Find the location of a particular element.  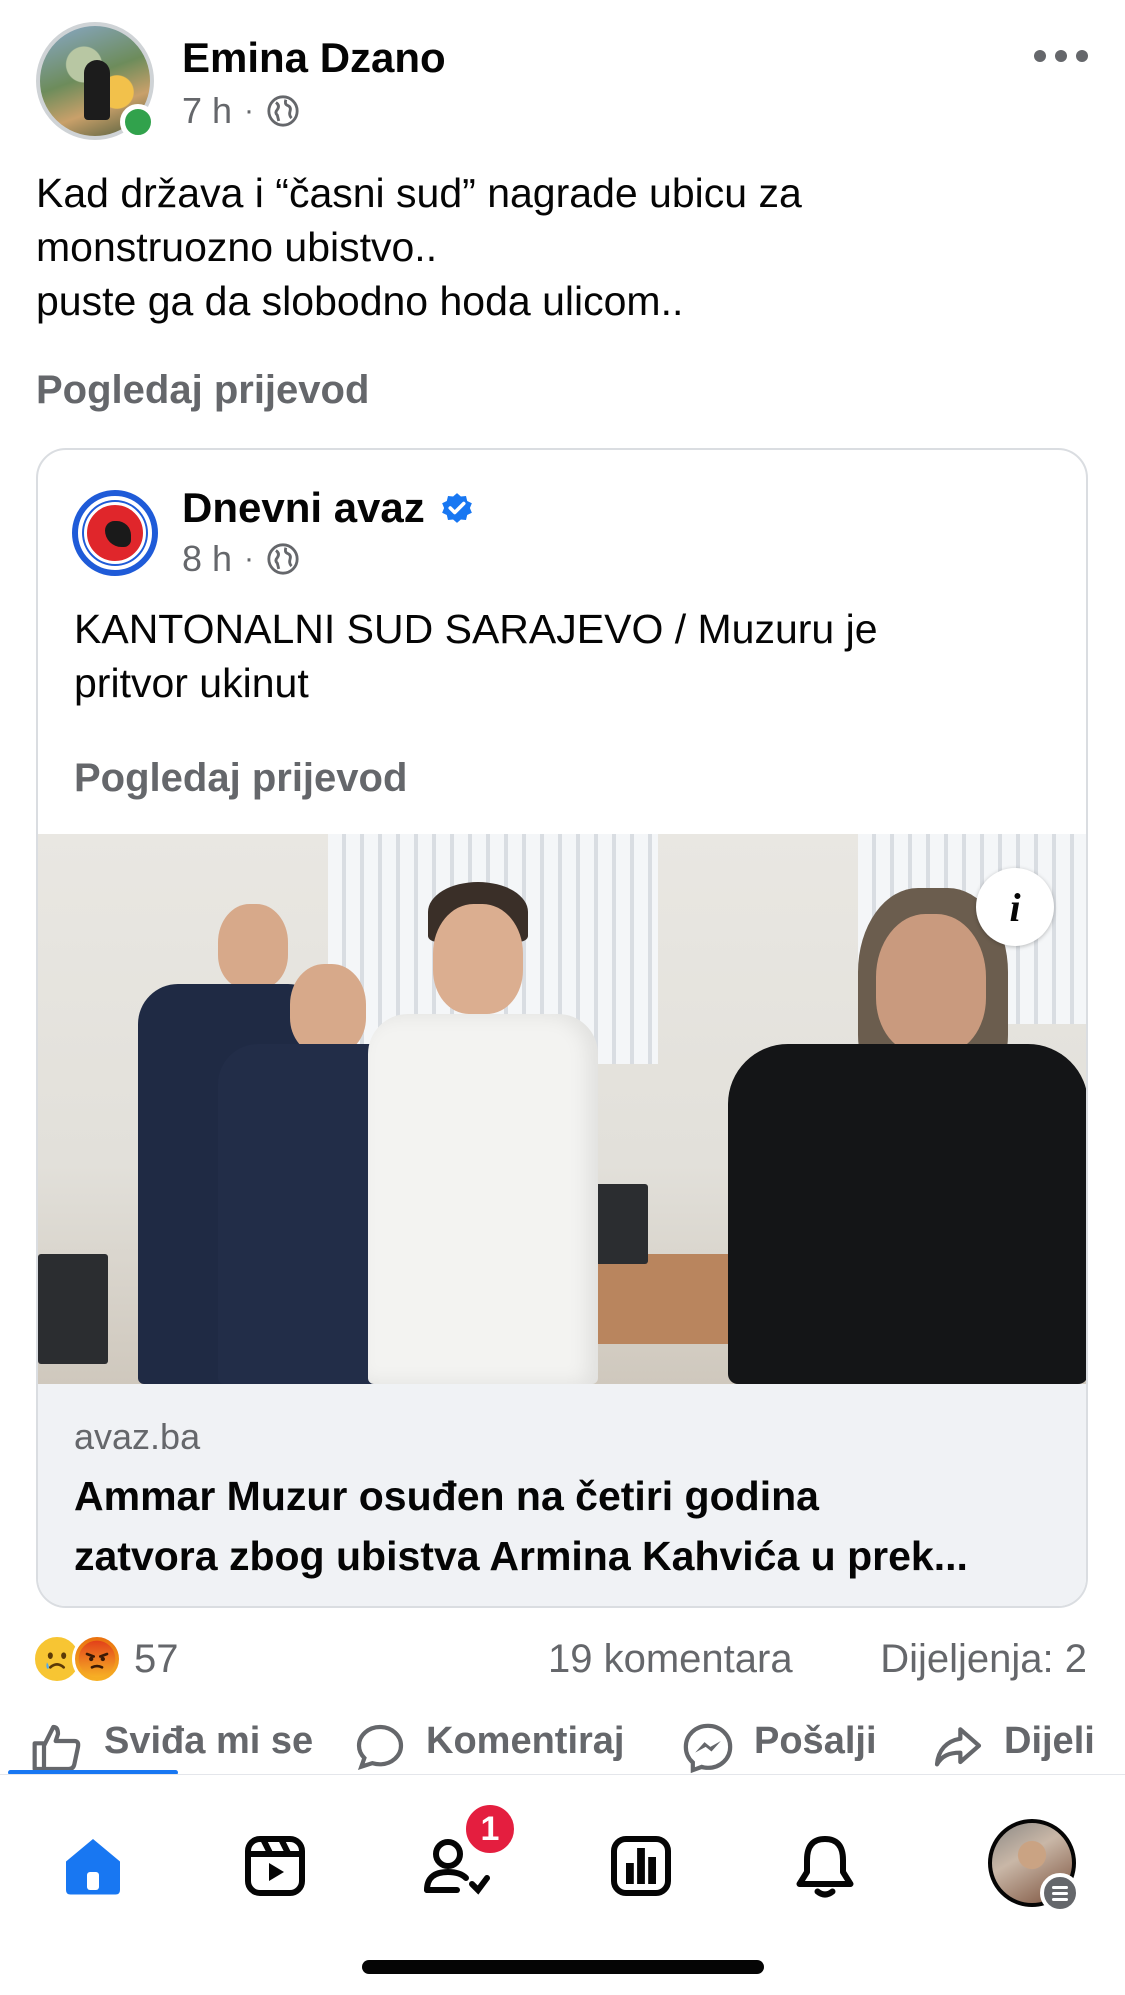

send-button: Pošalji is located at coordinates (778, 1747).